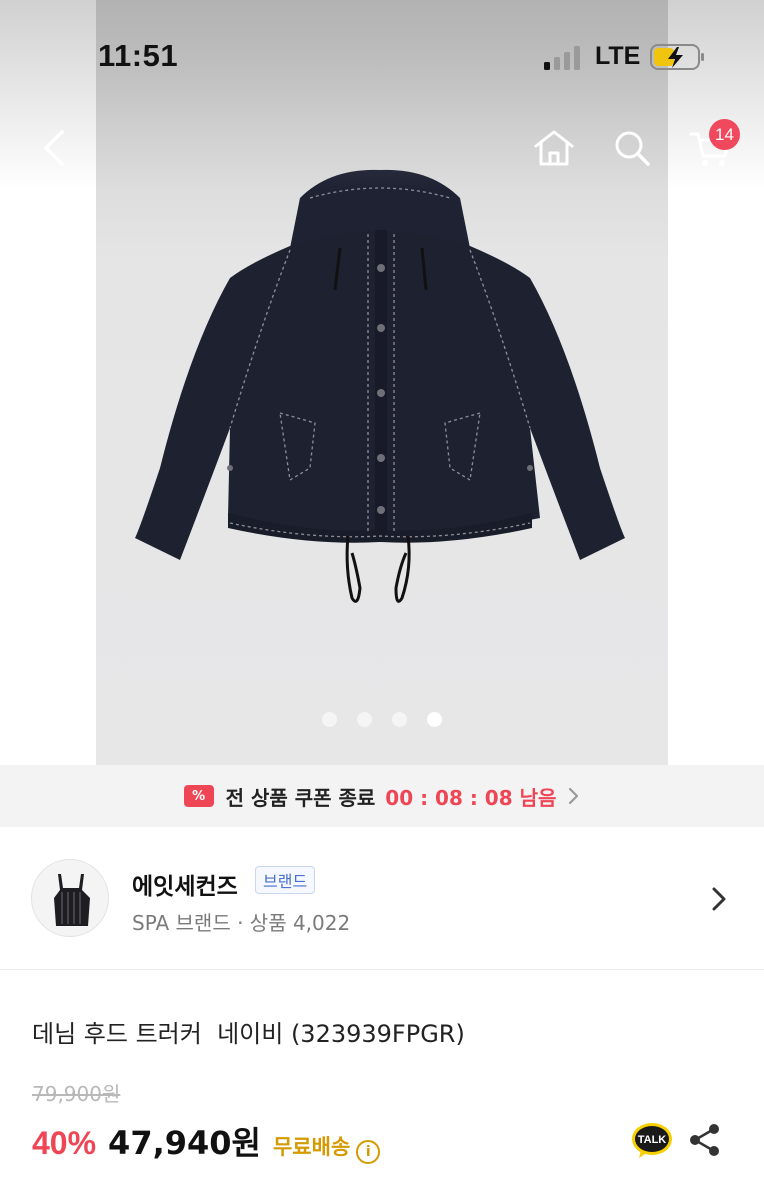 The height and width of the screenshot is (1200, 764). Describe the element at coordinates (434, 719) in the screenshot. I see `carousel-dot-active` at that location.